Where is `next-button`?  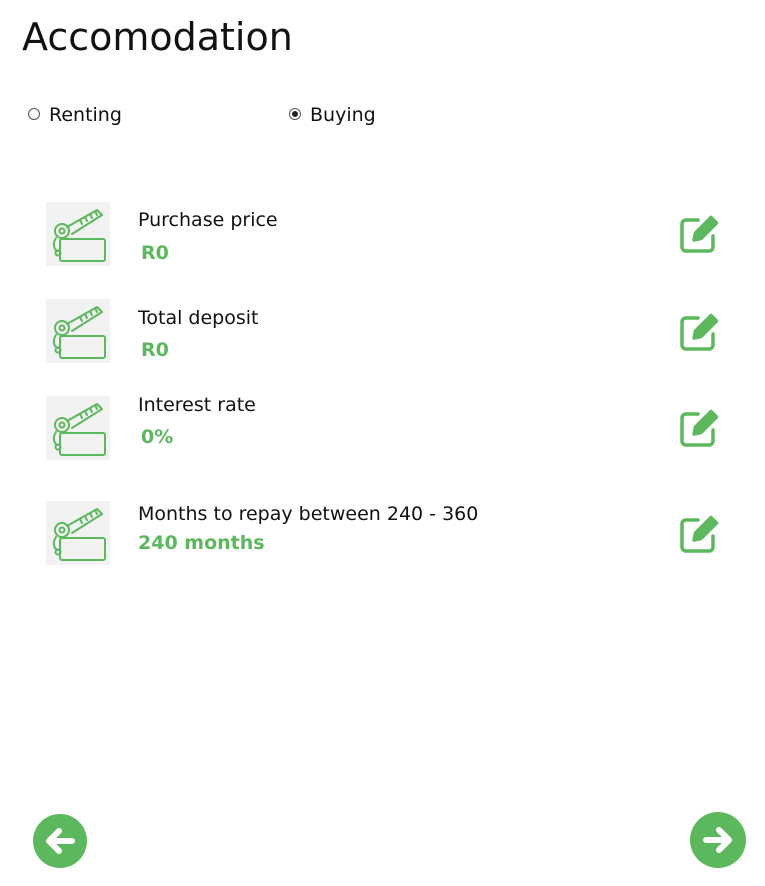
next-button is located at coordinates (718, 840).